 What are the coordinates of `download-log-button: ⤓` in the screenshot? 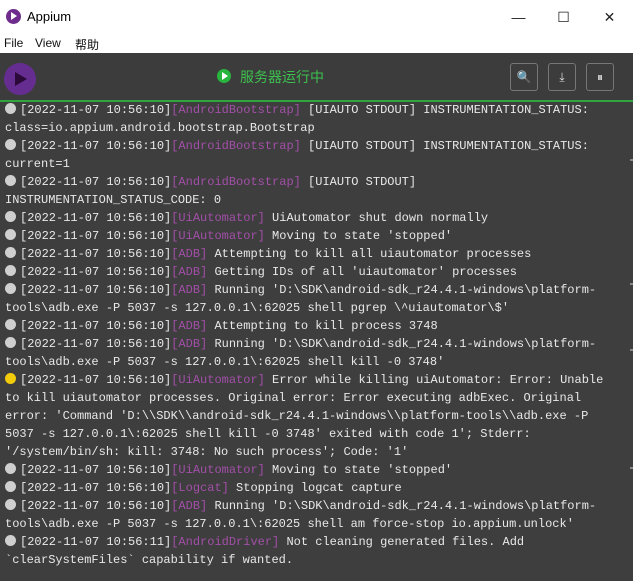 It's located at (562, 77).